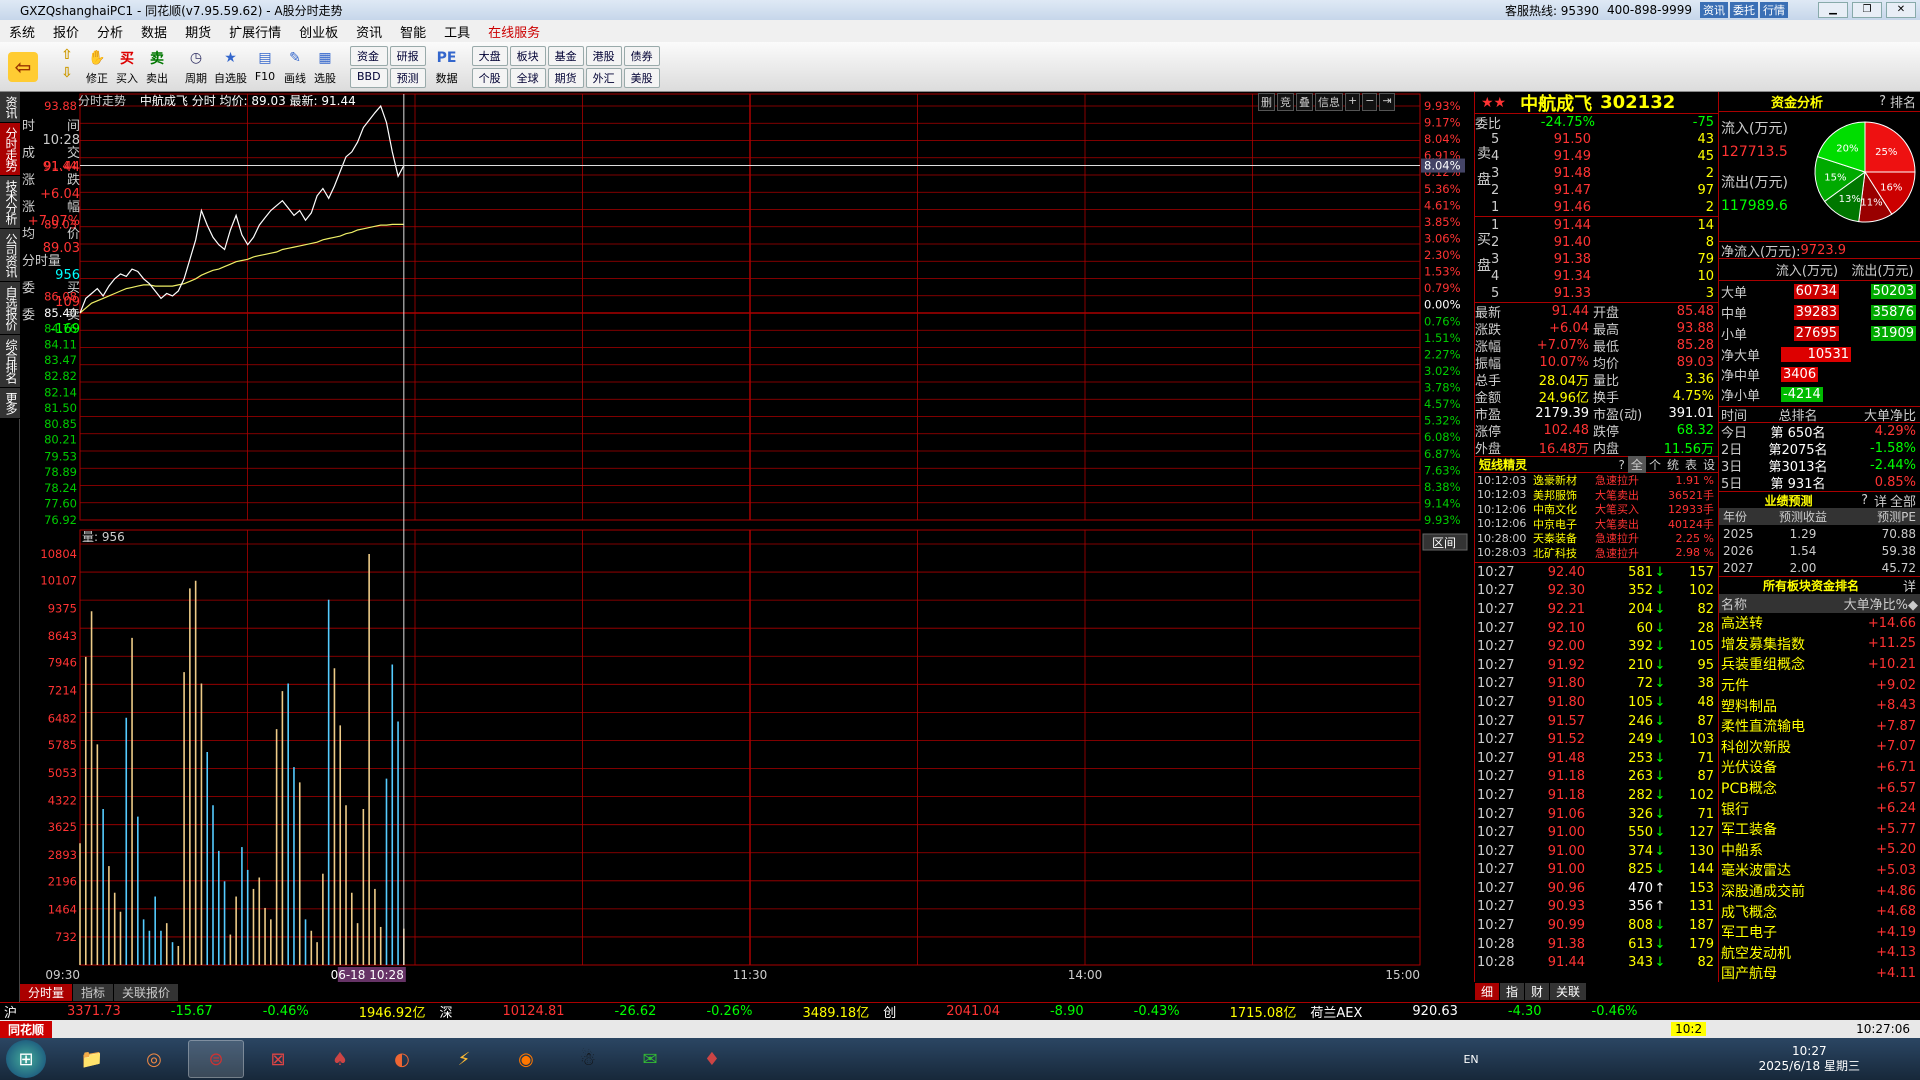 The image size is (1920, 1080). I want to click on sprite-row: 10:12:06 中南文化 大笔买入 12933手, so click(1596, 509).